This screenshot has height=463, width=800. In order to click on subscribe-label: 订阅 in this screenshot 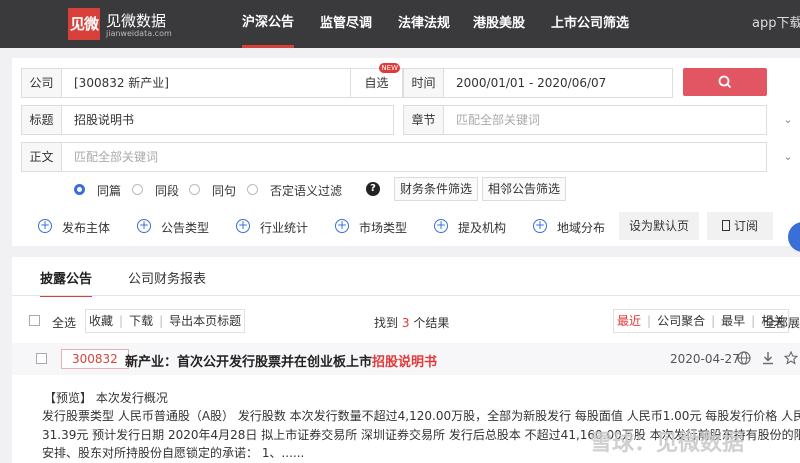, I will do `click(745, 226)`.